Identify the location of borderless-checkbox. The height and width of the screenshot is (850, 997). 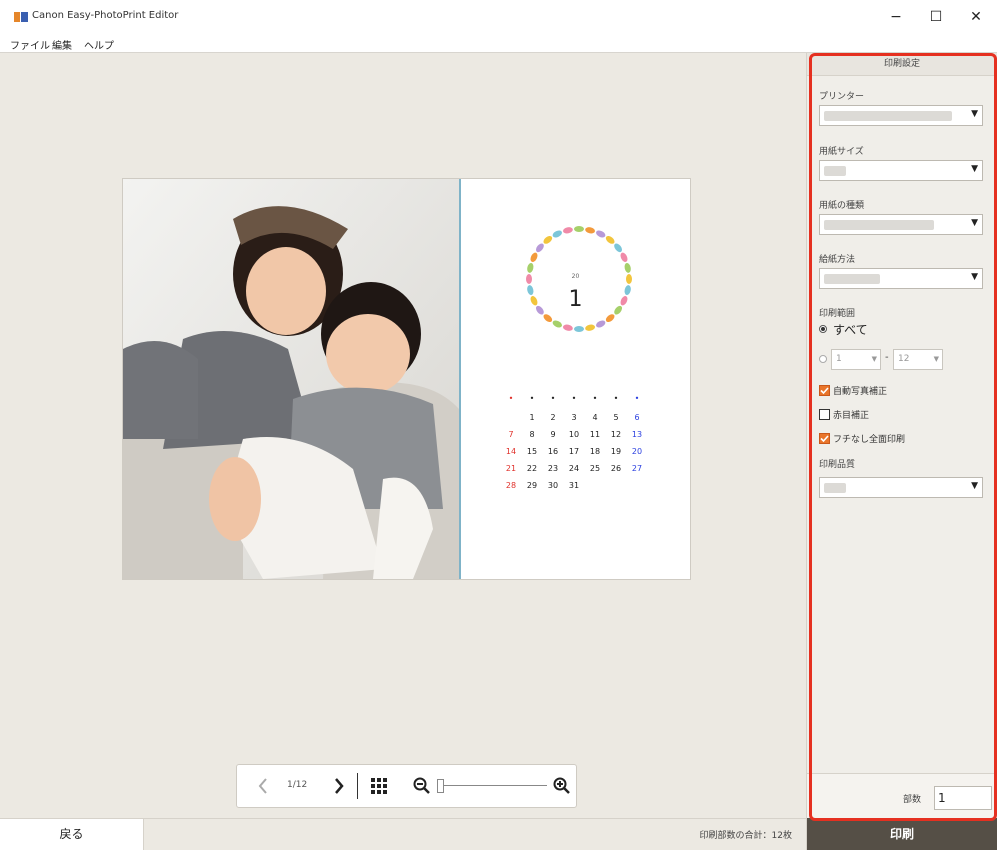
(824, 438).